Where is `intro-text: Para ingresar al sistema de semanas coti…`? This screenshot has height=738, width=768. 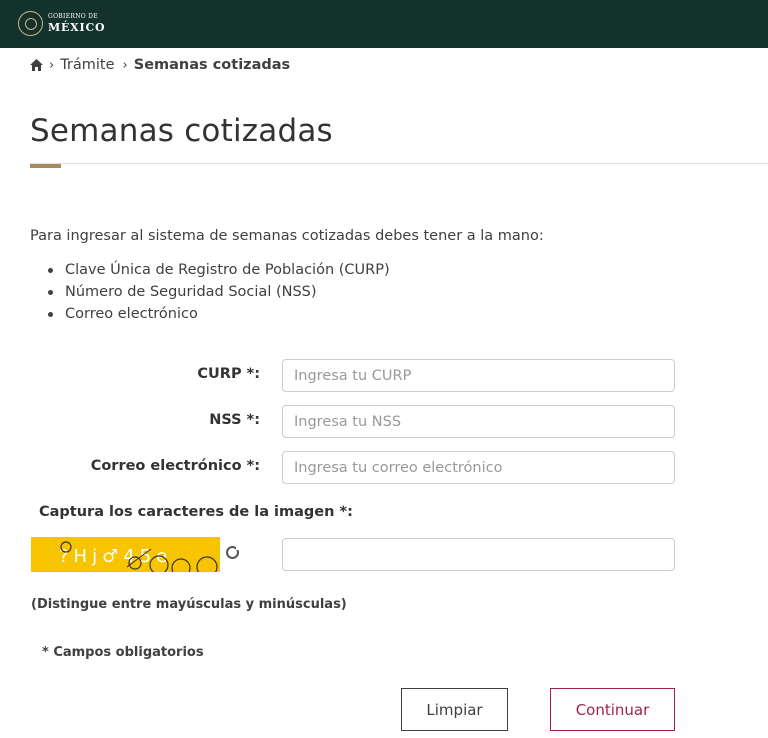
intro-text: Para ingresar al sistema de semanas coti… is located at coordinates (287, 236).